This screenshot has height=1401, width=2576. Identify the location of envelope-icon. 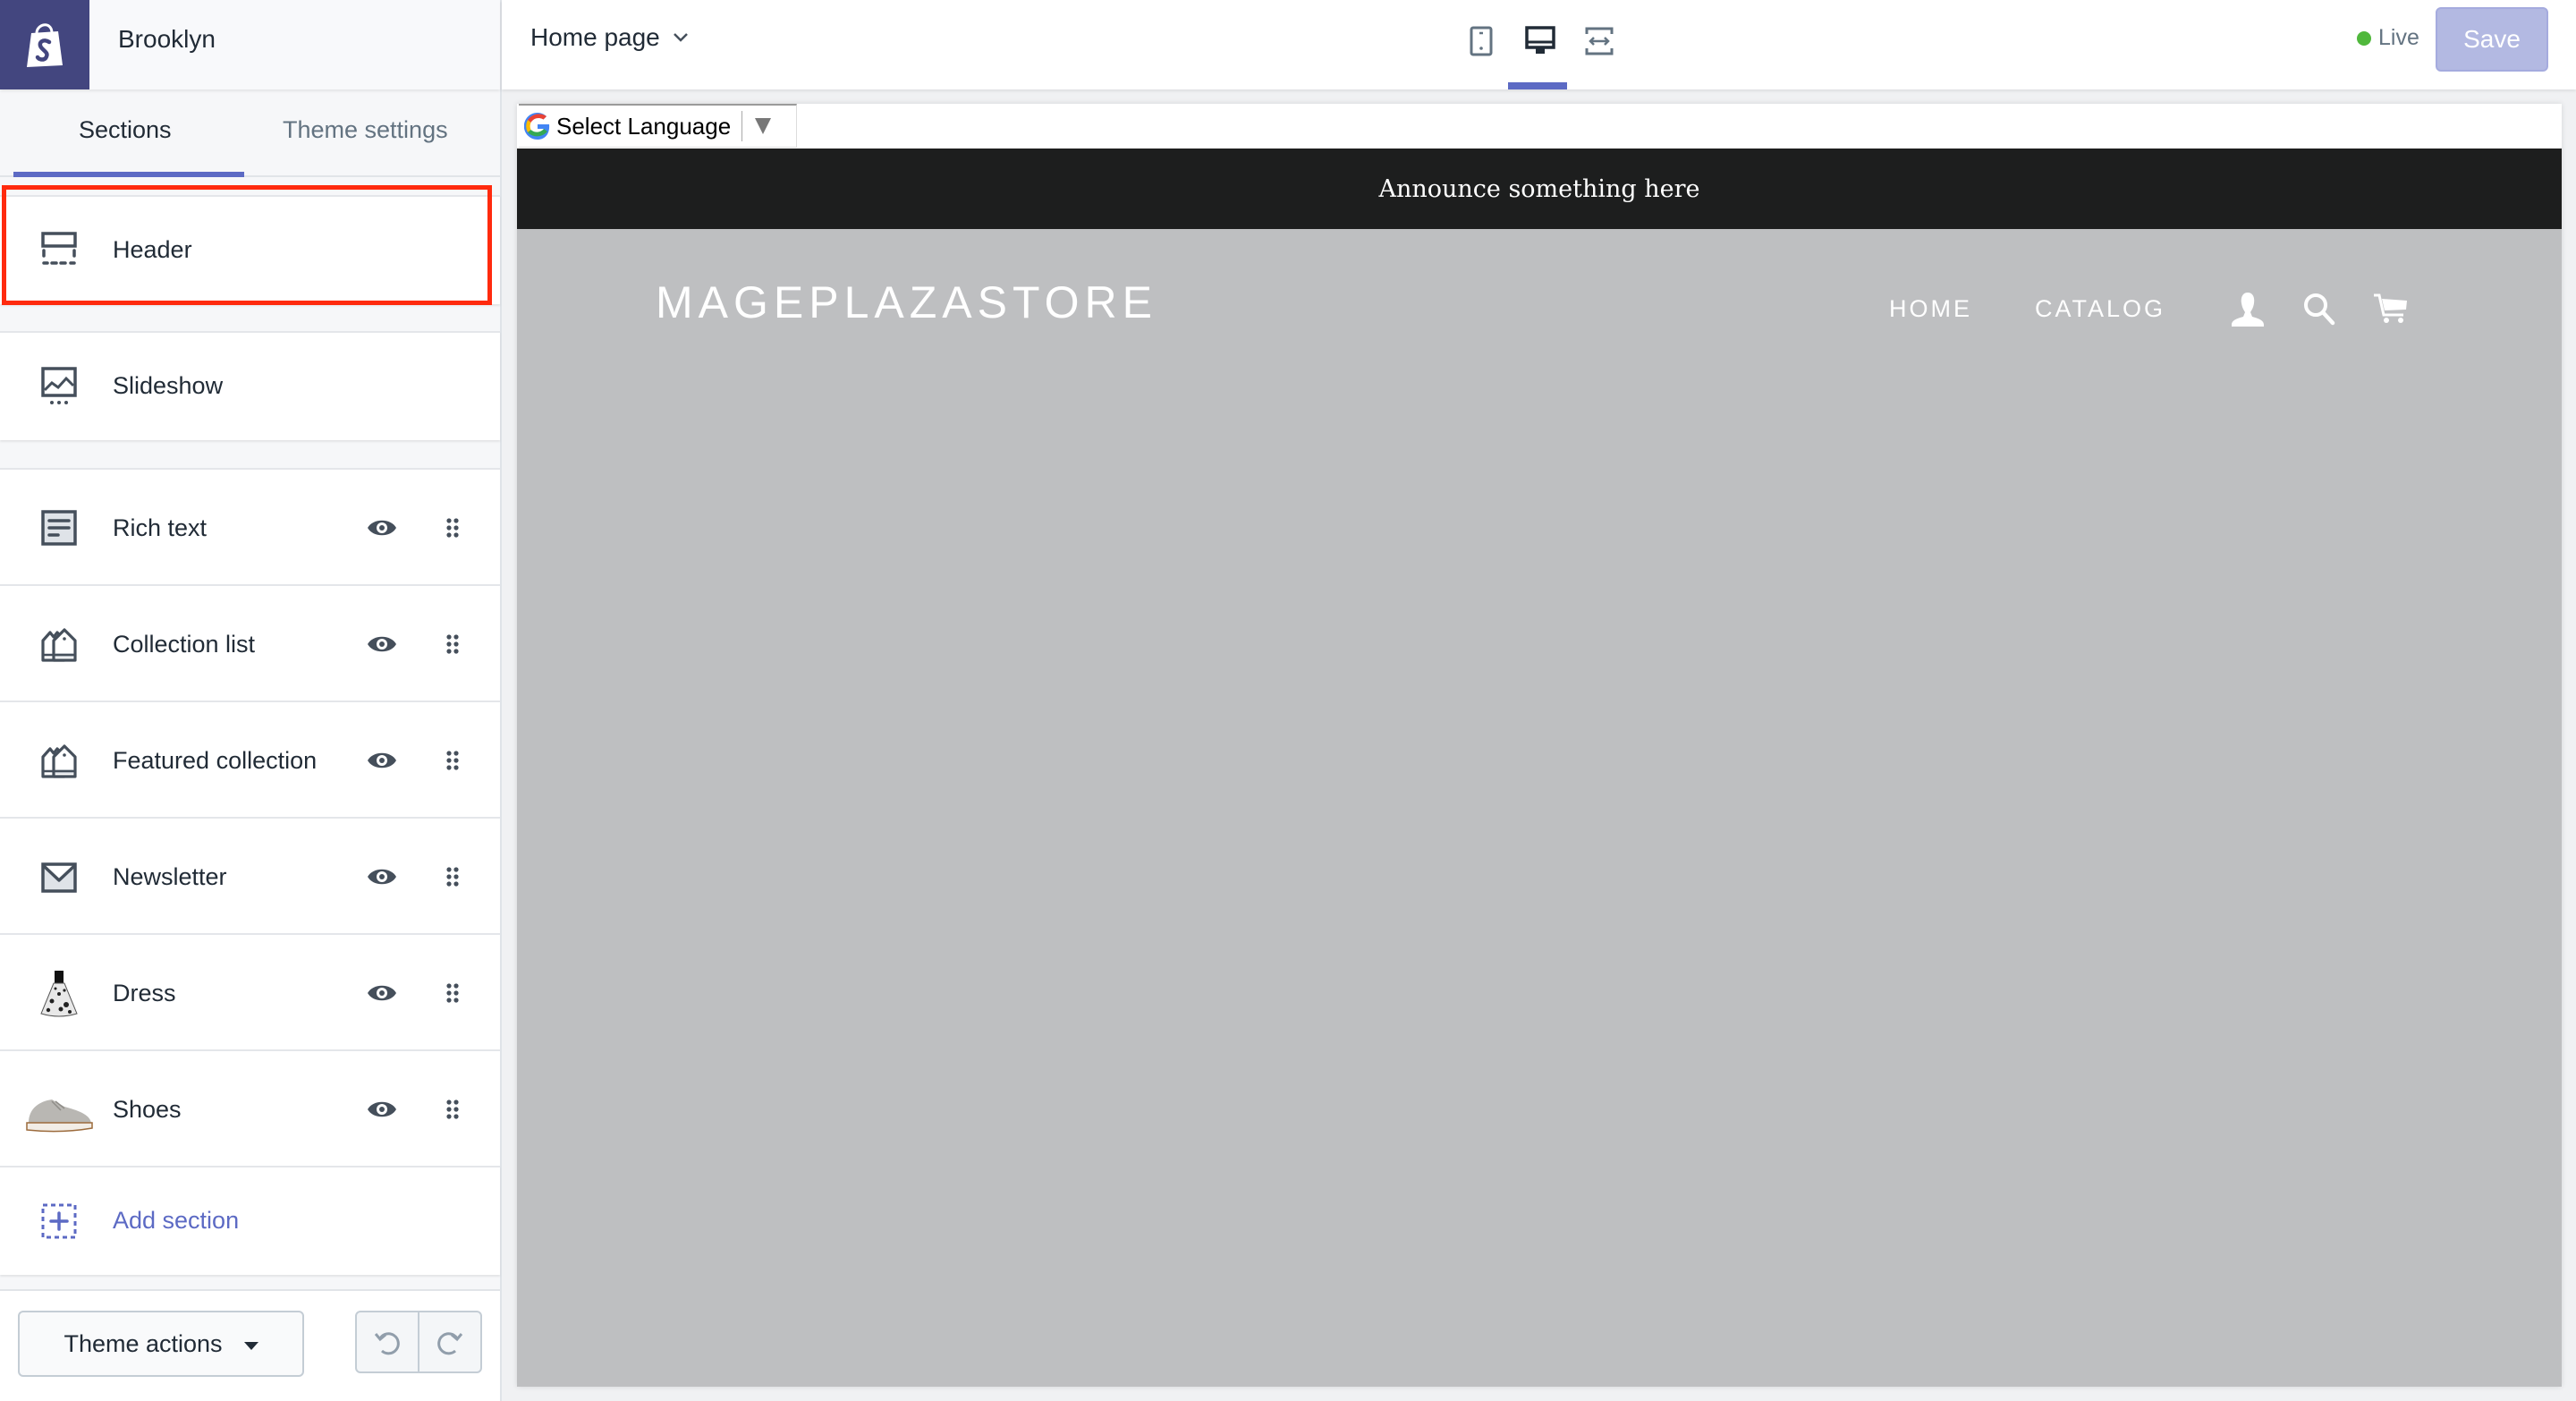
(59, 877).